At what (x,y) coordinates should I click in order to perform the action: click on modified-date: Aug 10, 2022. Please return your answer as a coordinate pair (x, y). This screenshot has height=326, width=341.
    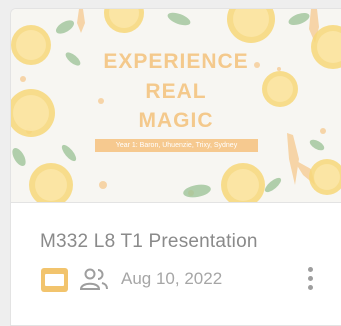
    Looking at the image, I should click on (172, 278).